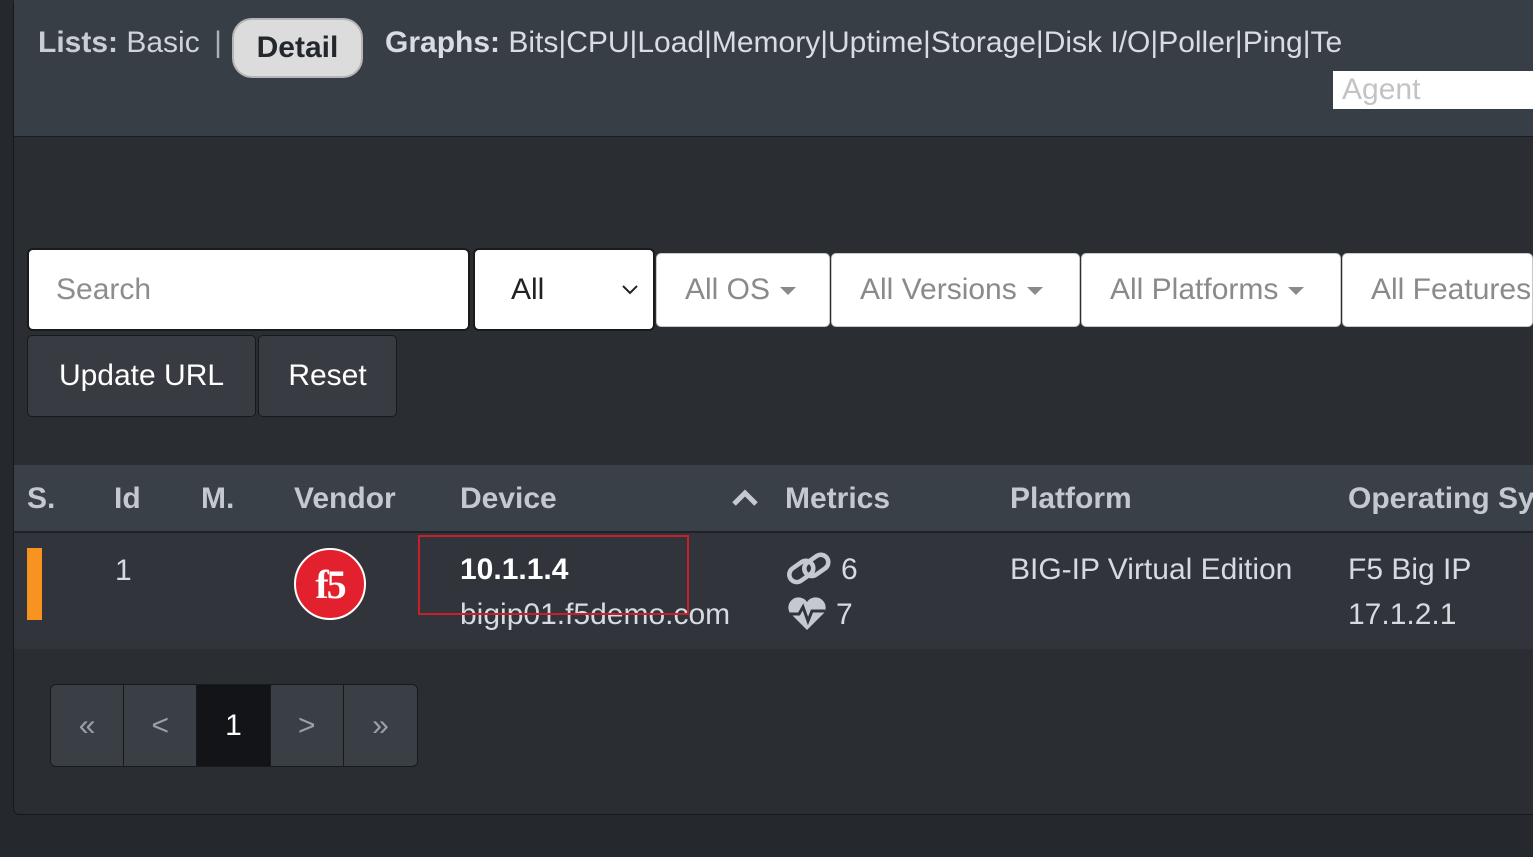 The height and width of the screenshot is (857, 1533). What do you see at coordinates (844, 615) in the screenshot?
I see `sensors-count: 7` at bounding box center [844, 615].